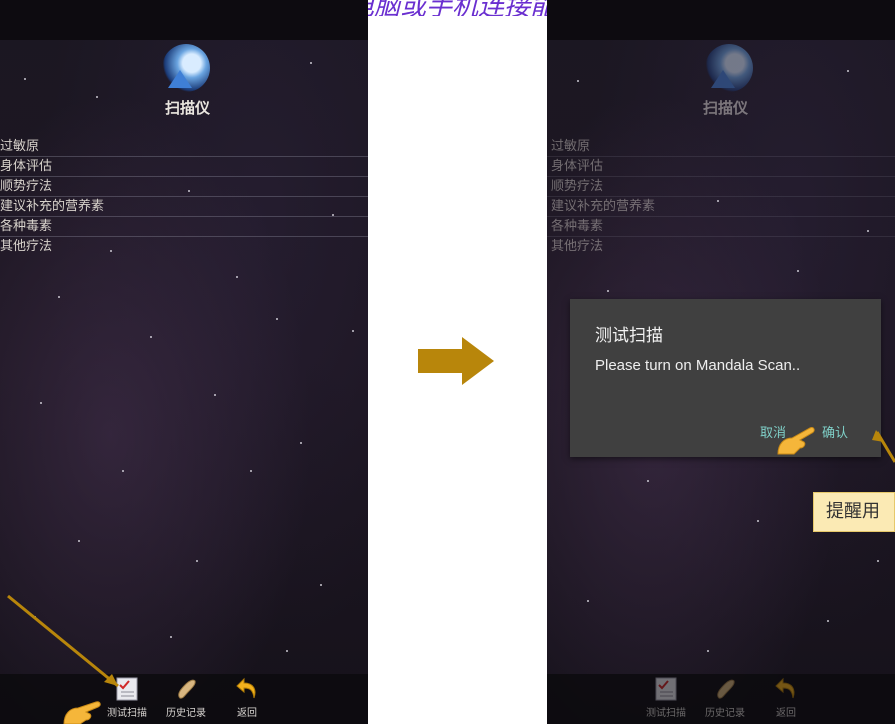 Image resolution: width=895 pixels, height=724 pixels. Describe the element at coordinates (456, 361) in the screenshot. I see `right-arrow-icon` at that location.